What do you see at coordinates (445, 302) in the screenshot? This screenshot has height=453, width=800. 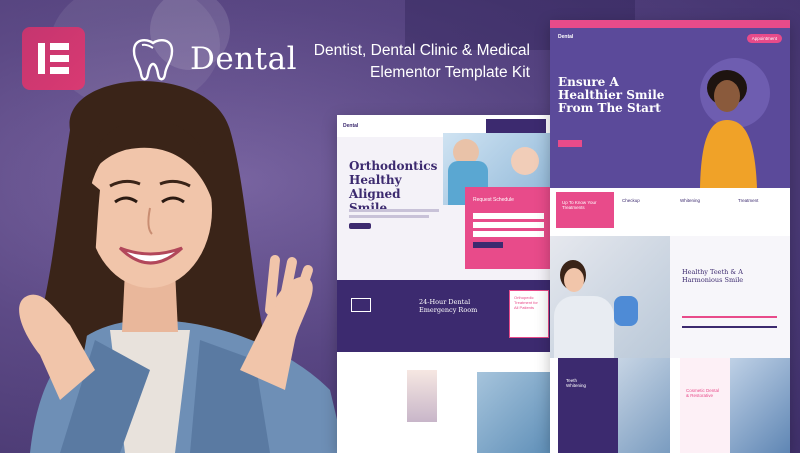 I see `mockup-emergency-title: 24-Hour Dental` at bounding box center [445, 302].